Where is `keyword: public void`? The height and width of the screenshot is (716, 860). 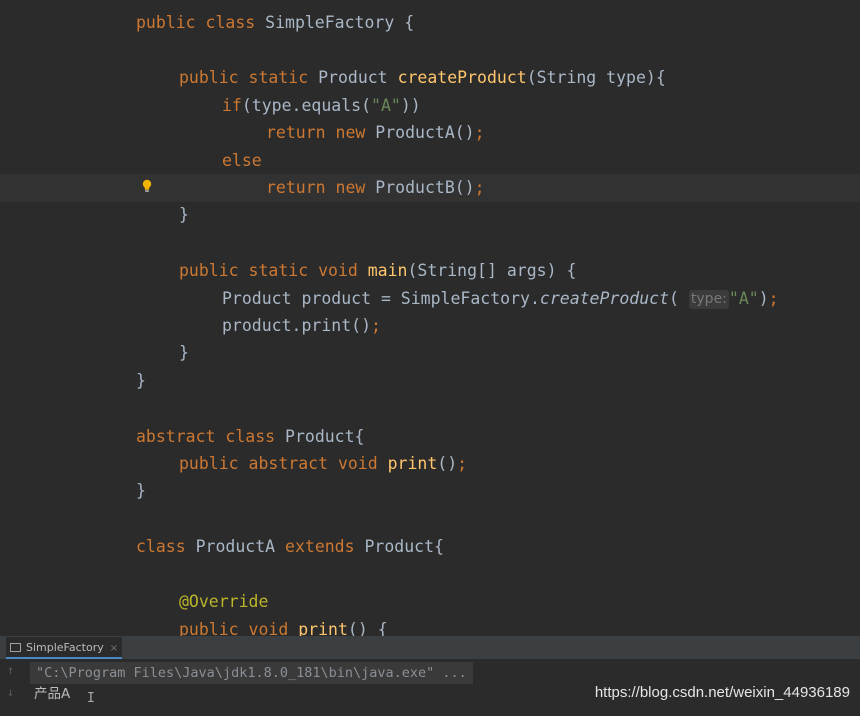 keyword: public void is located at coordinates (239, 628).